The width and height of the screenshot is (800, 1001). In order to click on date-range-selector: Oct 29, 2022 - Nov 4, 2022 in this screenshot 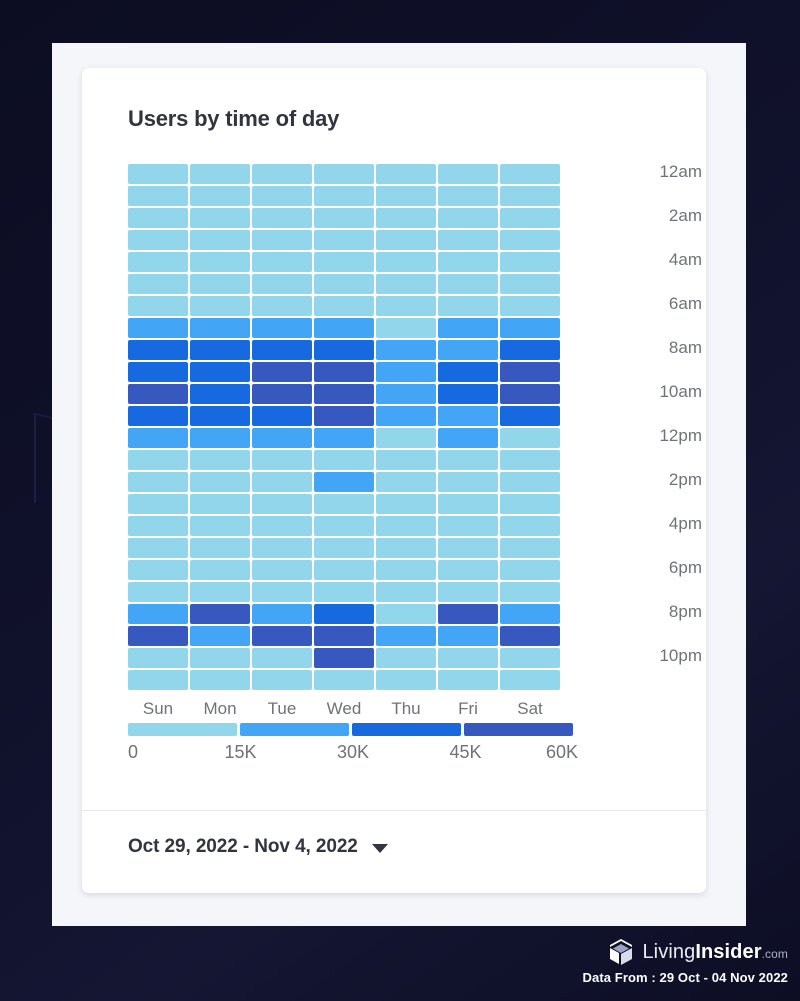, I will do `click(258, 847)`.